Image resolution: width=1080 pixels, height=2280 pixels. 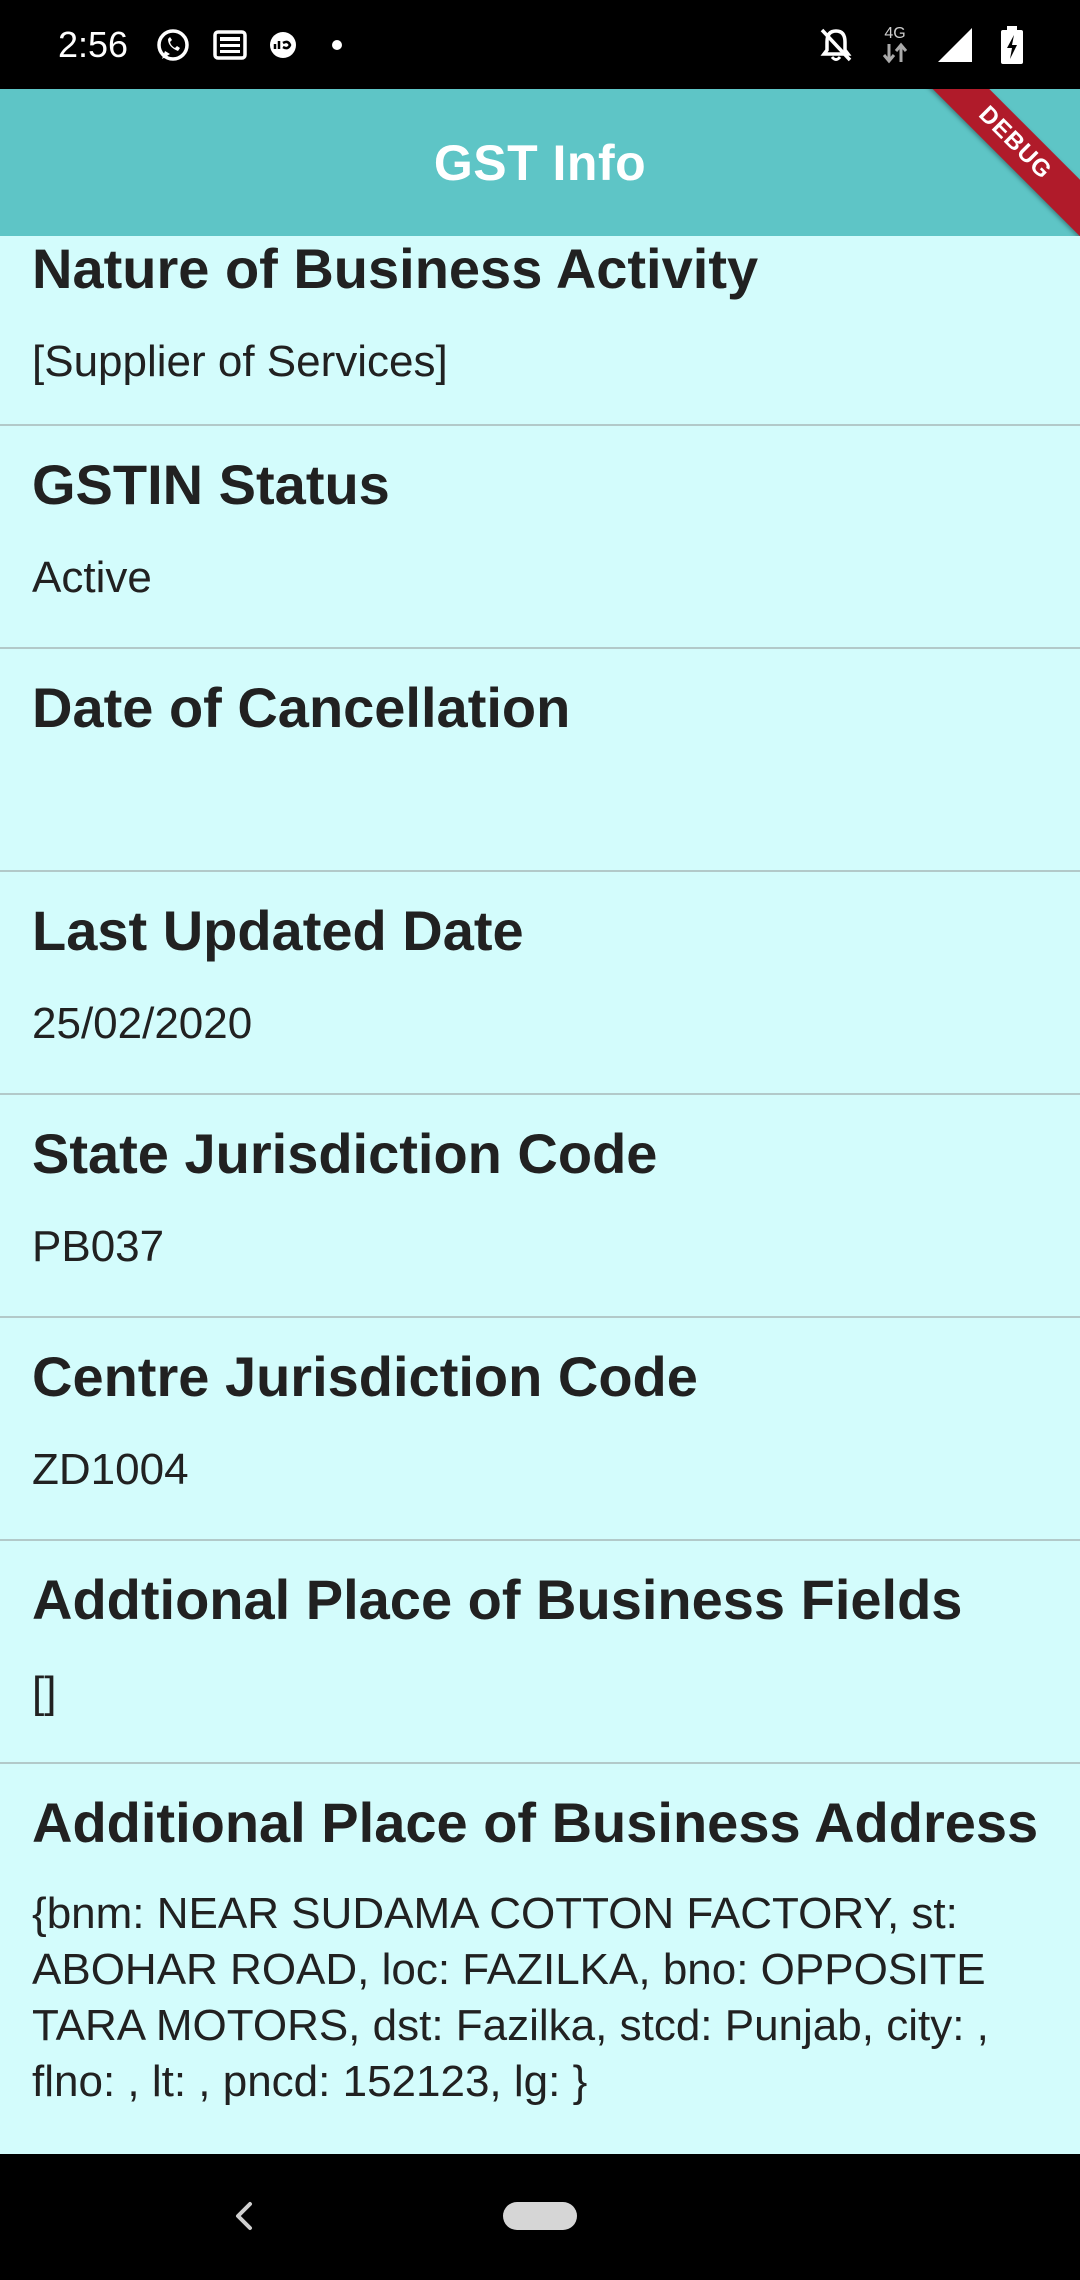 I want to click on battery-charging-icon, so click(x=1012, y=45).